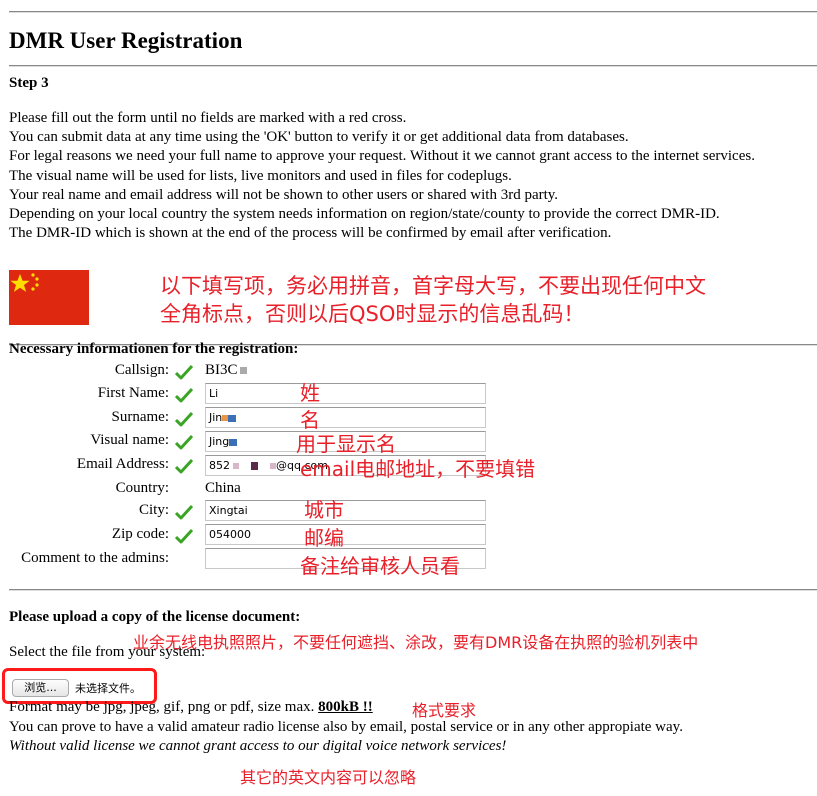 This screenshot has width=817, height=796. I want to click on surname-label: Surname:, so click(140, 417).